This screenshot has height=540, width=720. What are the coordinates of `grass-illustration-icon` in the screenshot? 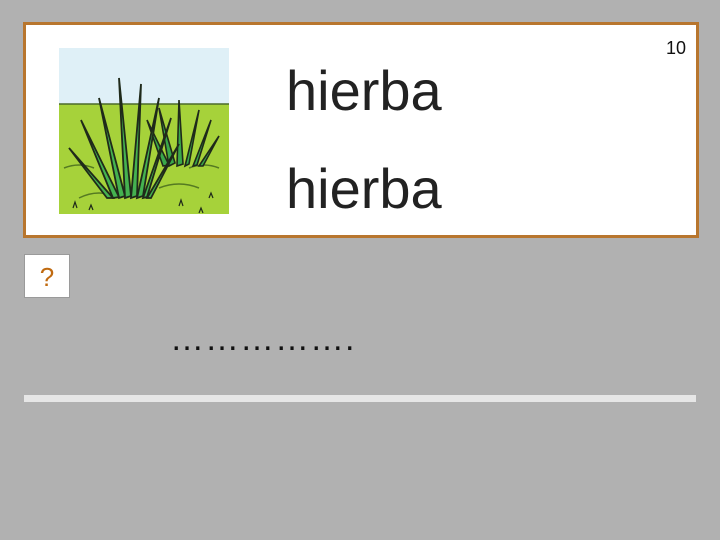 It's located at (144, 131).